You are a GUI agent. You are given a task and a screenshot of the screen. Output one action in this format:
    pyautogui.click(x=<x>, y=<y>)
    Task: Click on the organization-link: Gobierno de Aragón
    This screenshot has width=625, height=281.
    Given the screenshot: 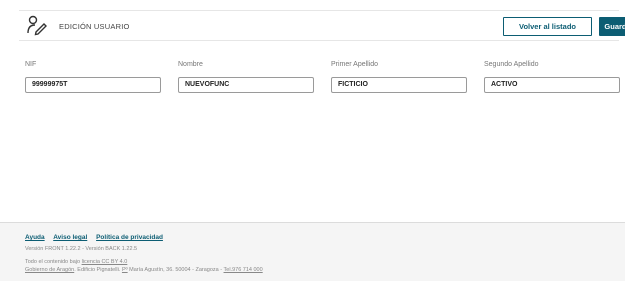 What is the action you would take?
    pyautogui.click(x=49, y=270)
    